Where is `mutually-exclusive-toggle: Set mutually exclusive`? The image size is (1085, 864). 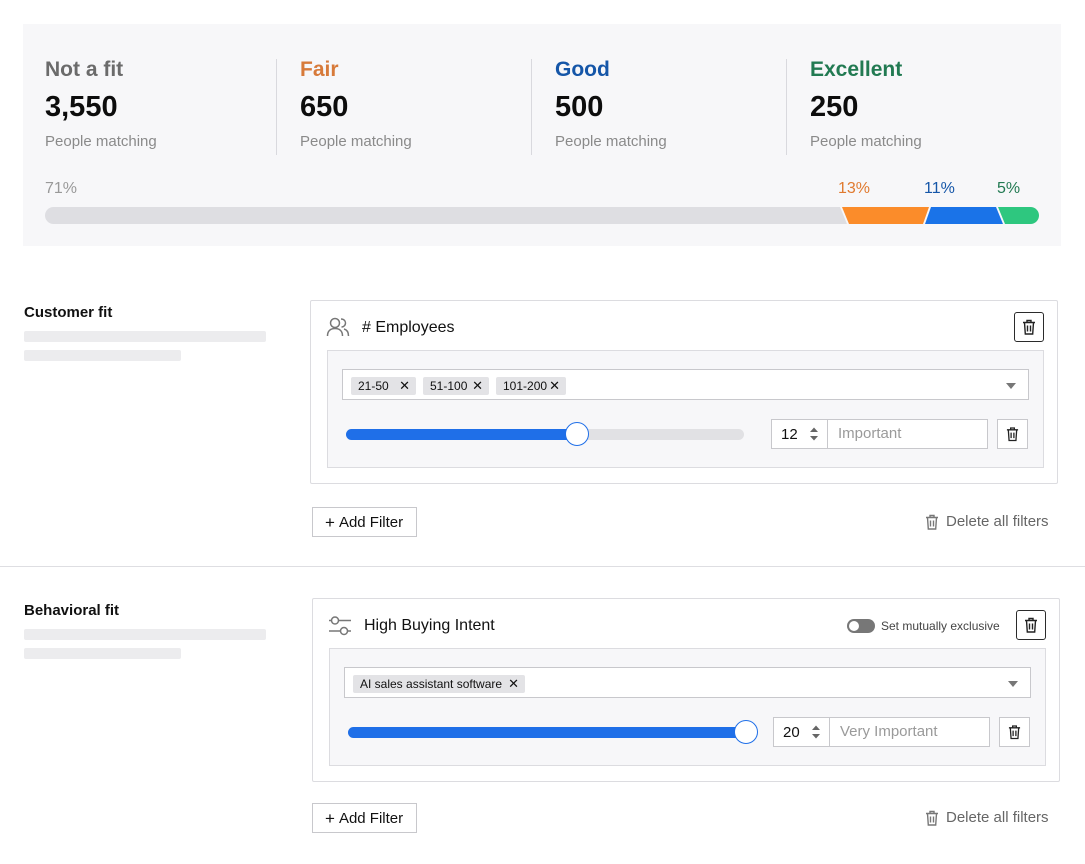 mutually-exclusive-toggle: Set mutually exclusive is located at coordinates (923, 626).